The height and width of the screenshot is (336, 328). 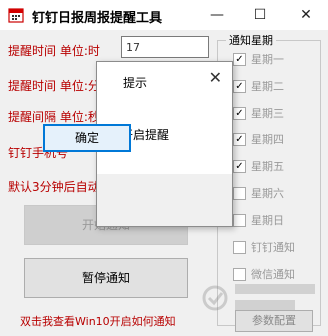 I want to click on weekday-group-legend: 通知星期, so click(x=251, y=40).